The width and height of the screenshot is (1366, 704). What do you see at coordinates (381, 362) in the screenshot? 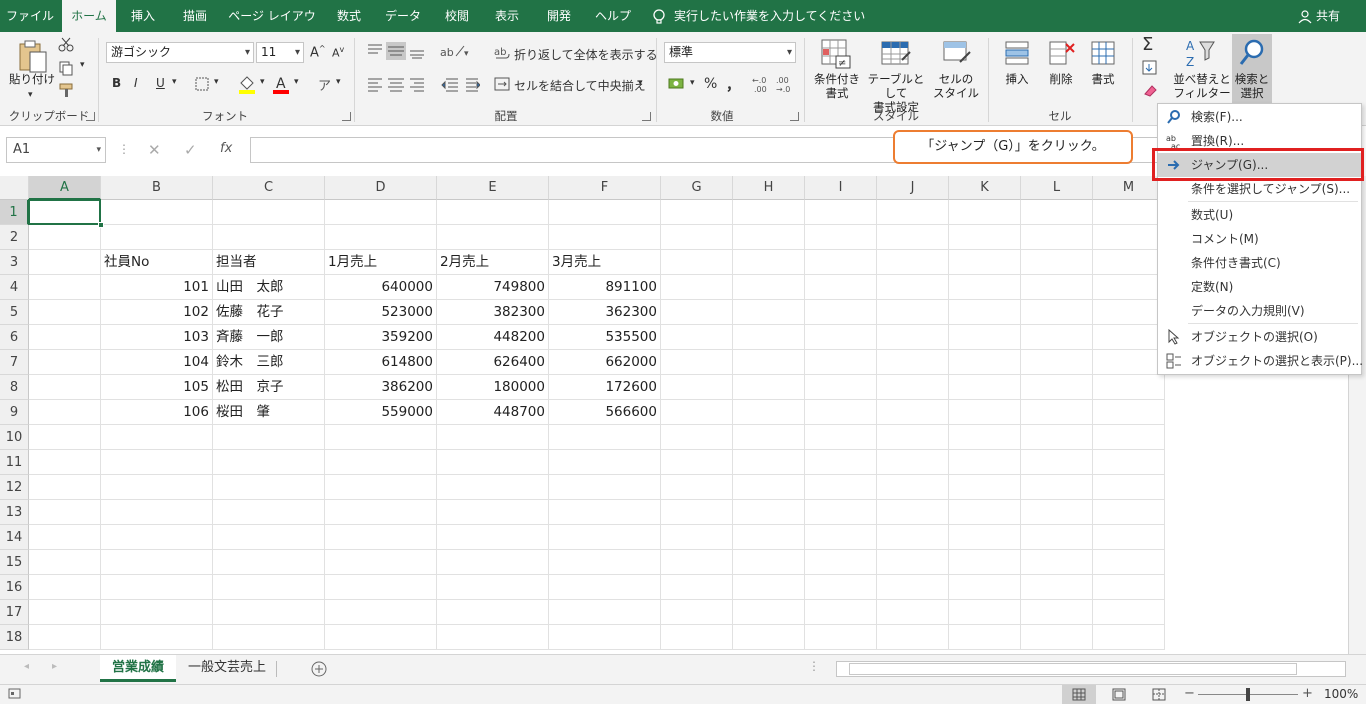
I see `data-cell: 614800` at bounding box center [381, 362].